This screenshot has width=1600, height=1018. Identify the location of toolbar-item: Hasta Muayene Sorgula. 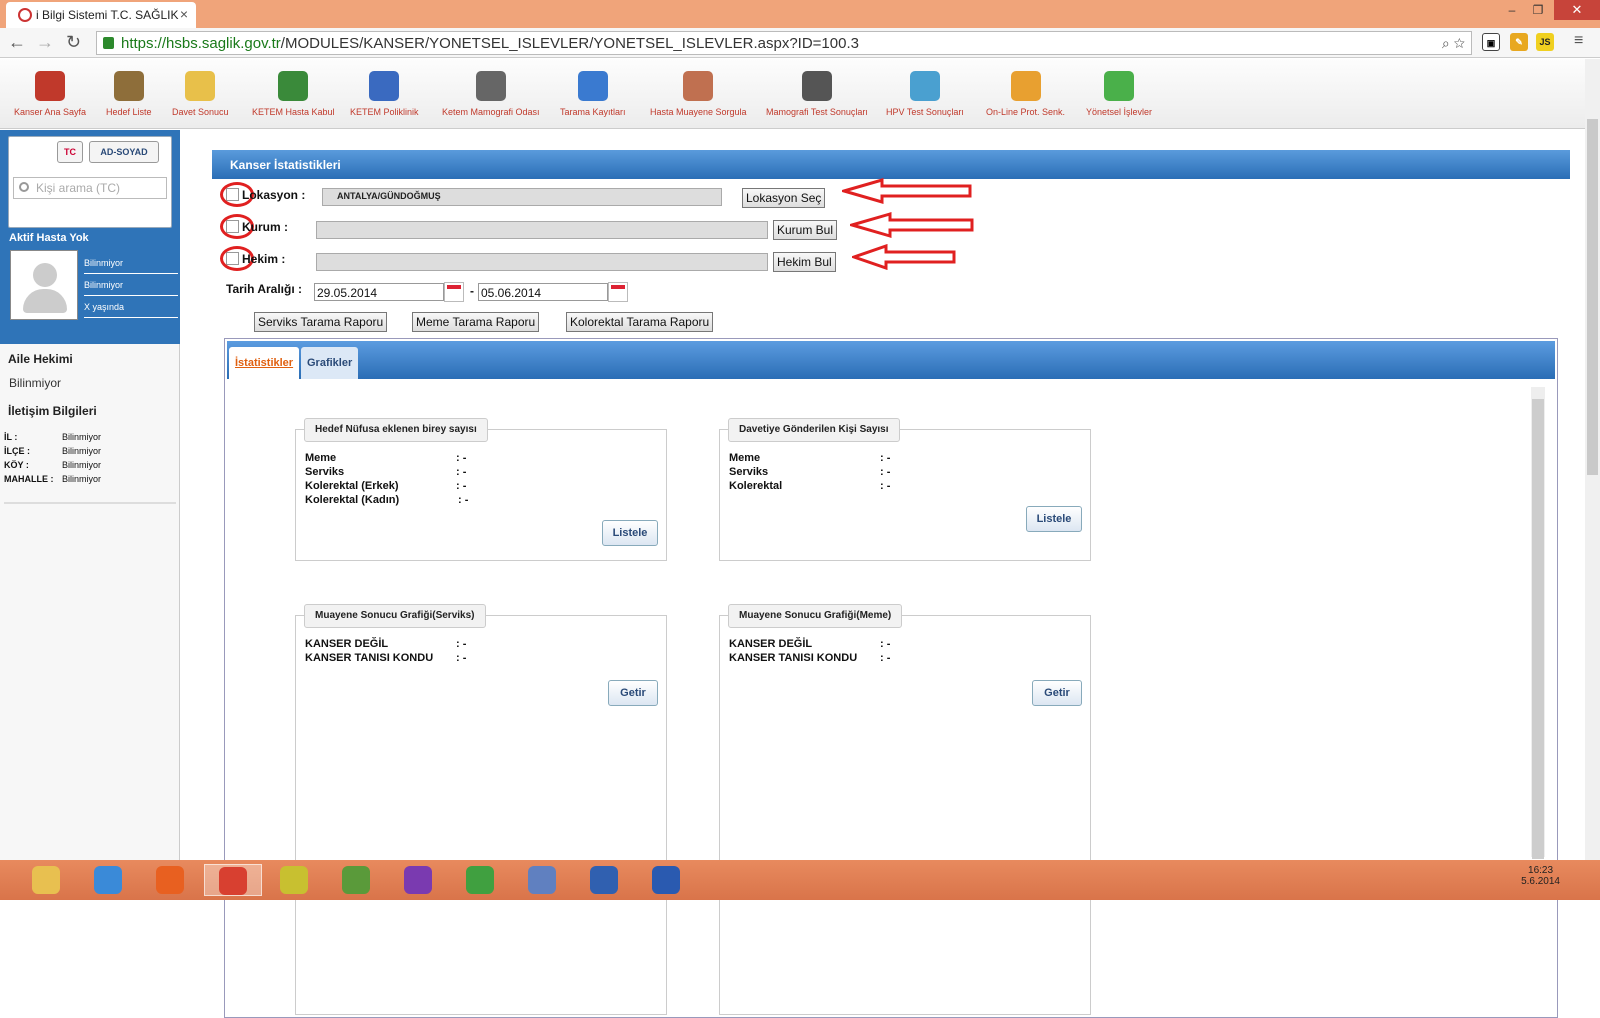
(698, 94).